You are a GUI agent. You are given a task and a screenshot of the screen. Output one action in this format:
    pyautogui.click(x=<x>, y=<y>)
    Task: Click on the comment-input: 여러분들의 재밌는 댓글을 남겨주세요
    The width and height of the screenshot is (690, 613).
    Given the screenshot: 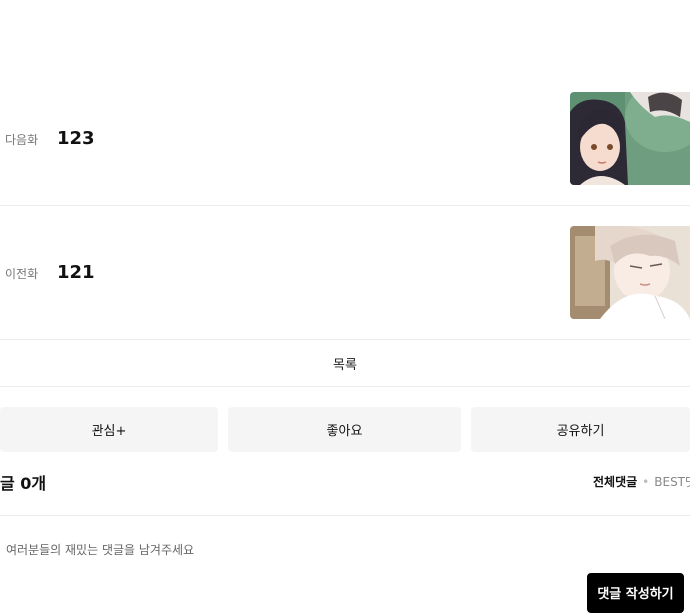 What is the action you would take?
    pyautogui.click(x=100, y=549)
    